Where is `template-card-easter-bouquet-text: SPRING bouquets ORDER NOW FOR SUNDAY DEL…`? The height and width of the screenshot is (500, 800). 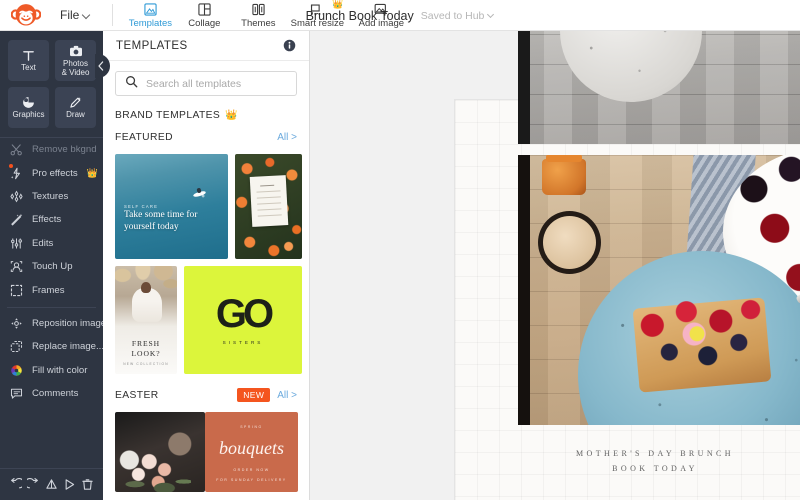
template-card-easter-bouquet-text: SPRING bouquets ORDER NOW FOR SUNDAY DEL… is located at coordinates (251, 452).